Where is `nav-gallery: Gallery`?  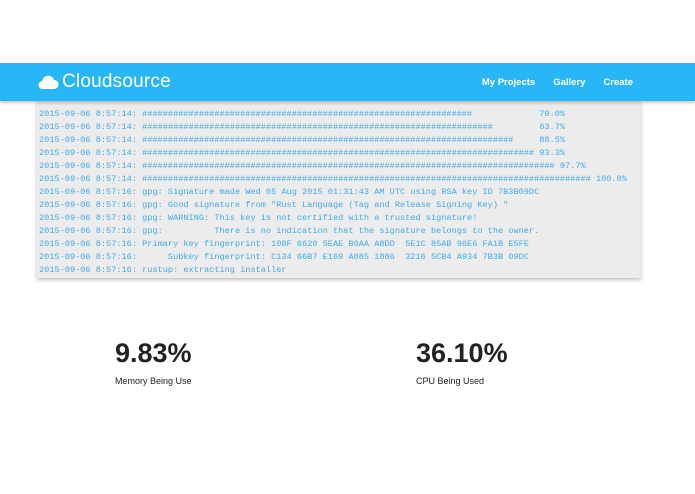
nav-gallery: Gallery is located at coordinates (569, 82).